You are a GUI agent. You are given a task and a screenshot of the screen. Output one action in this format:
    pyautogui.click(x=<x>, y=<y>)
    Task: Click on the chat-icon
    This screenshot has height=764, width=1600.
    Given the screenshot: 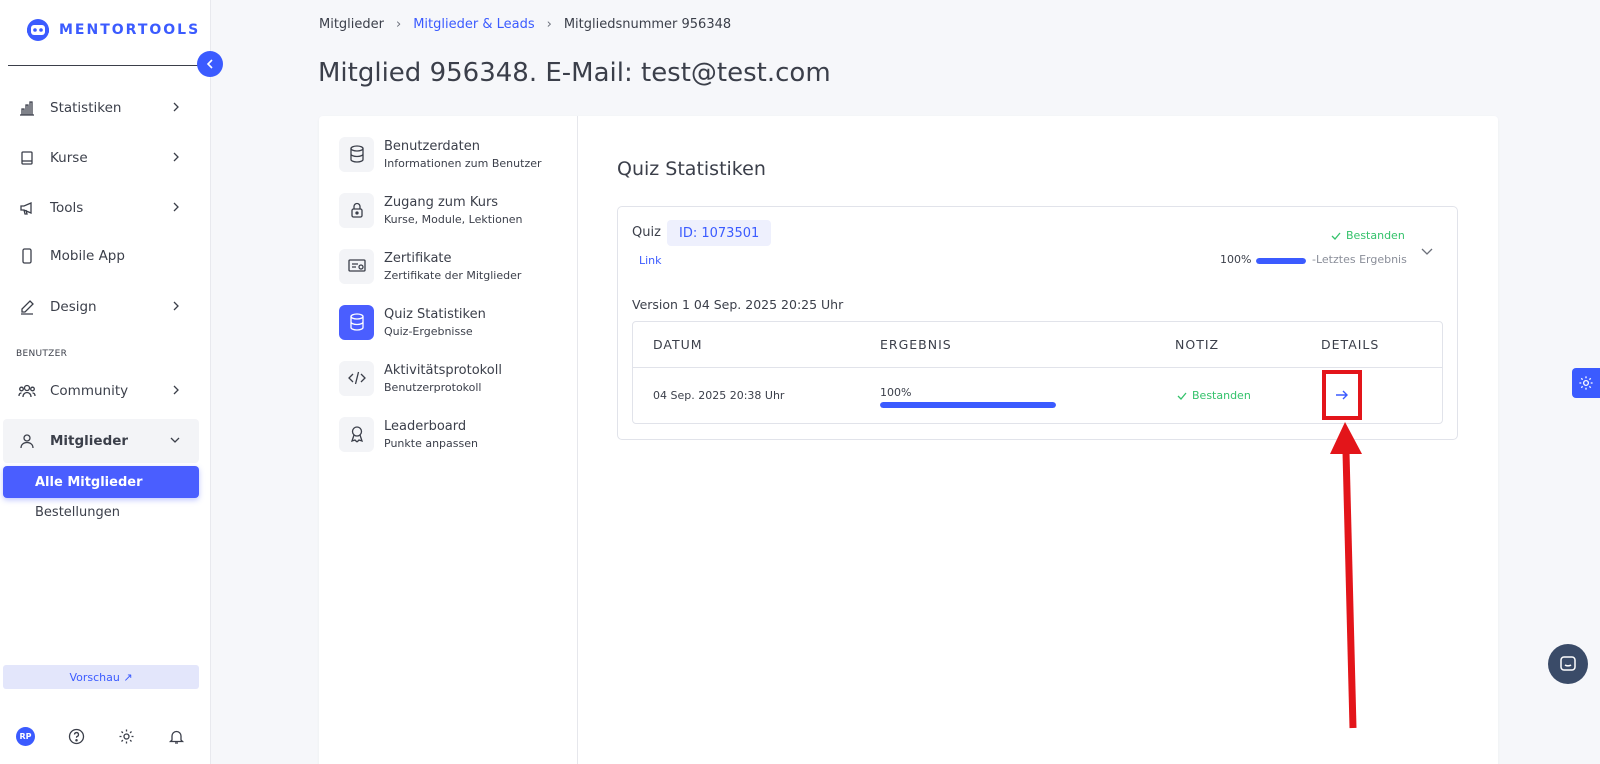 What is the action you would take?
    pyautogui.click(x=1568, y=663)
    